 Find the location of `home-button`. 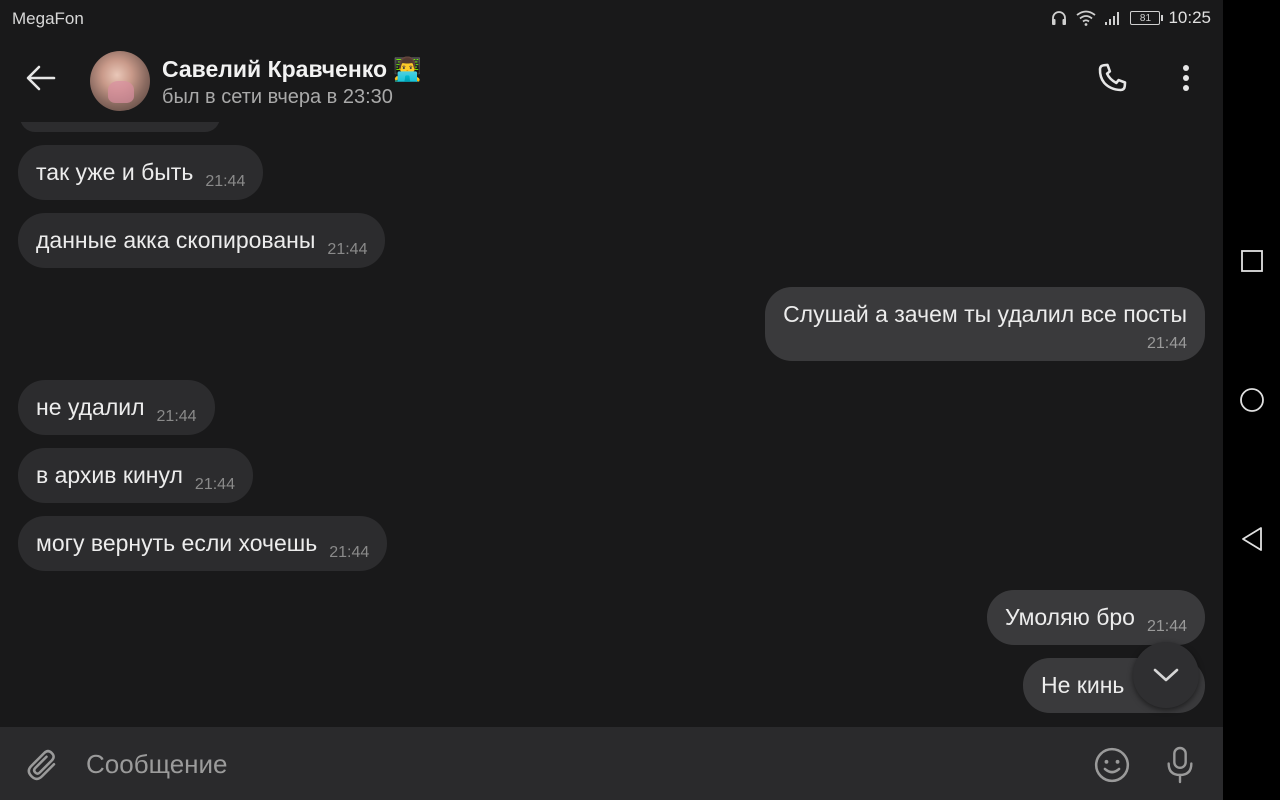

home-button is located at coordinates (1252, 400).